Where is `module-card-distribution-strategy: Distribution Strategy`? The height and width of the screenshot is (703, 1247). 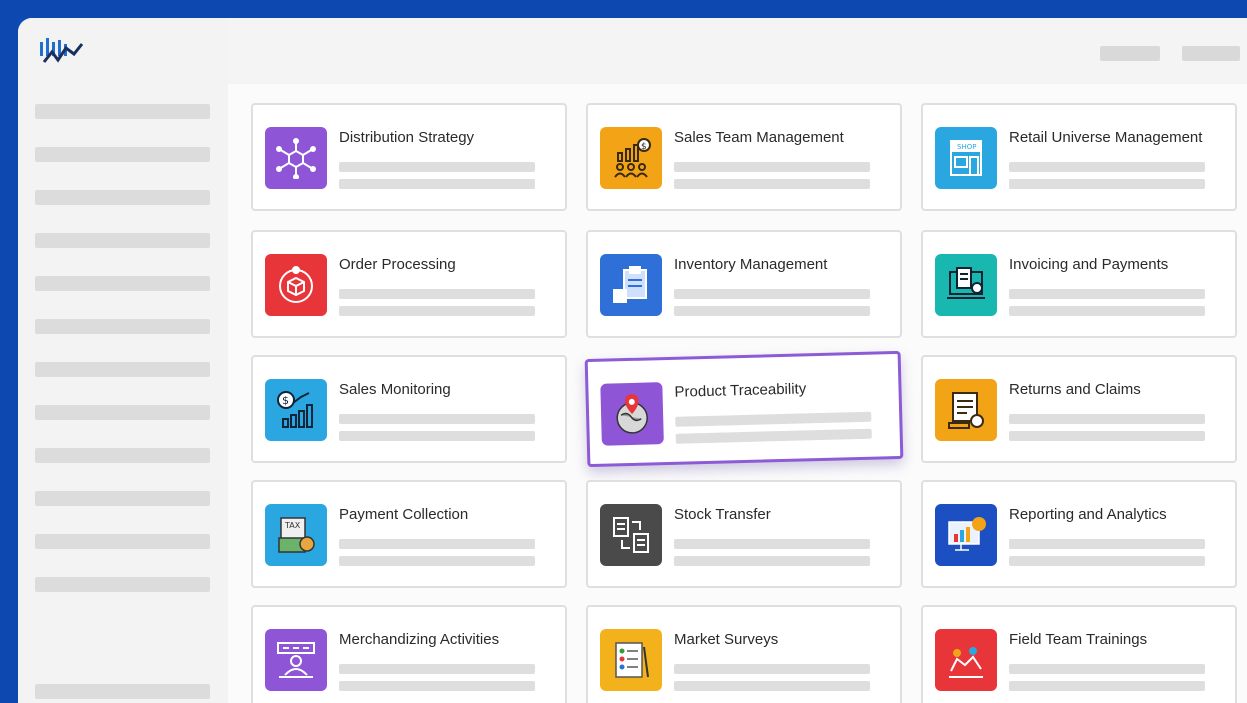
module-card-distribution-strategy: Distribution Strategy is located at coordinates (409, 157).